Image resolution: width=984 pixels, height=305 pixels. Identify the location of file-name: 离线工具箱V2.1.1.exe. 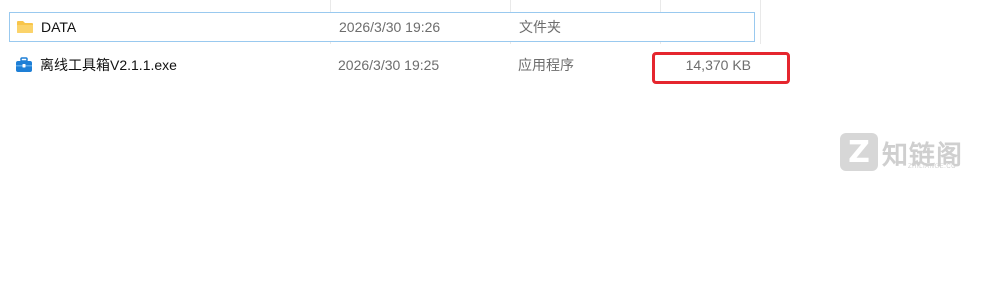
(108, 65).